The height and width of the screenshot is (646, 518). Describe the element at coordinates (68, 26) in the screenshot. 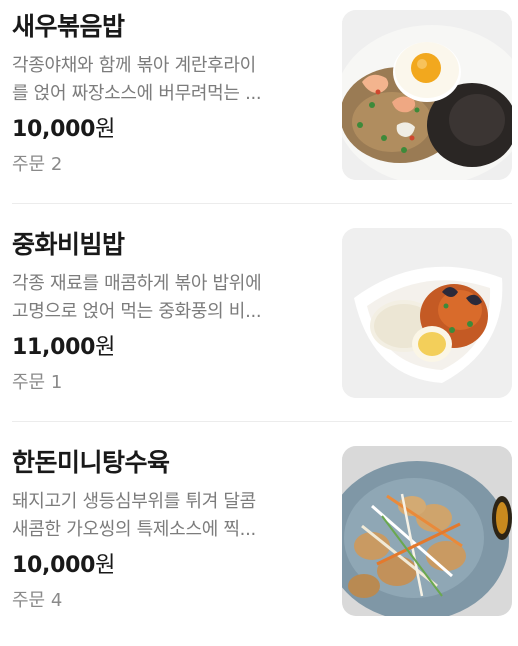

I see `menu-item-name: 새우볶음밥` at that location.